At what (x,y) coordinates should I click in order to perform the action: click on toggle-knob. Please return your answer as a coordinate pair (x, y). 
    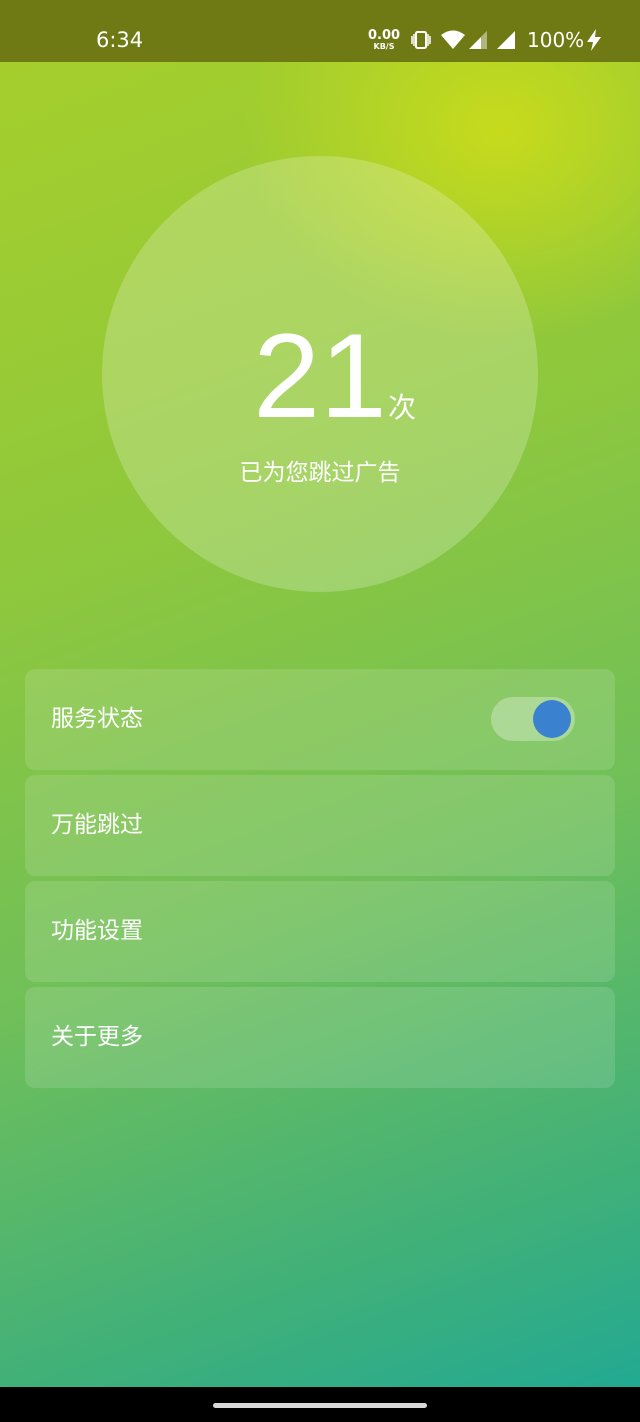
    Looking at the image, I should click on (552, 719).